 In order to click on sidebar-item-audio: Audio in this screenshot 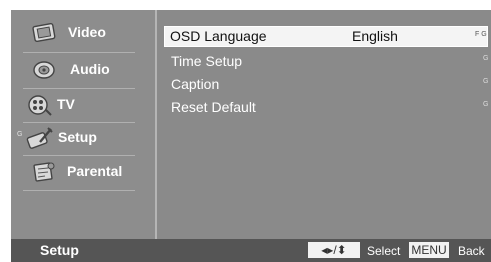, I will do `click(82, 70)`.